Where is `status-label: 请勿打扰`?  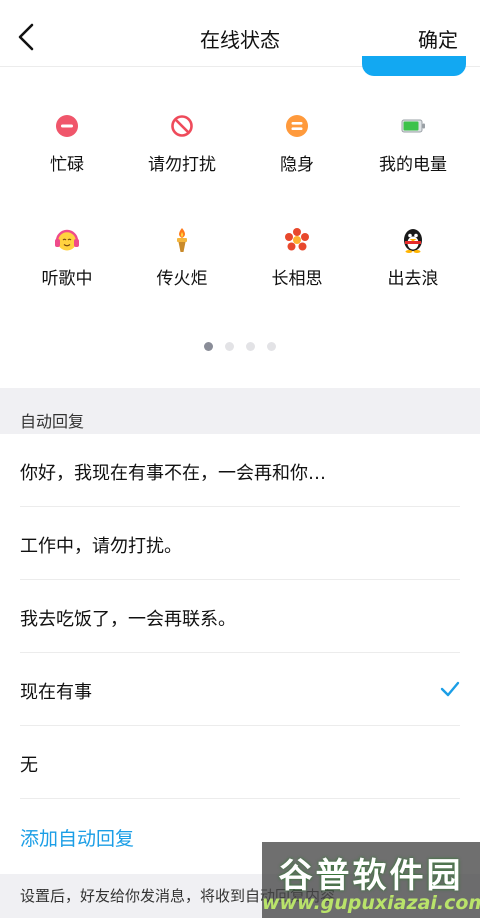
status-label: 请勿打扰 is located at coordinates (182, 165).